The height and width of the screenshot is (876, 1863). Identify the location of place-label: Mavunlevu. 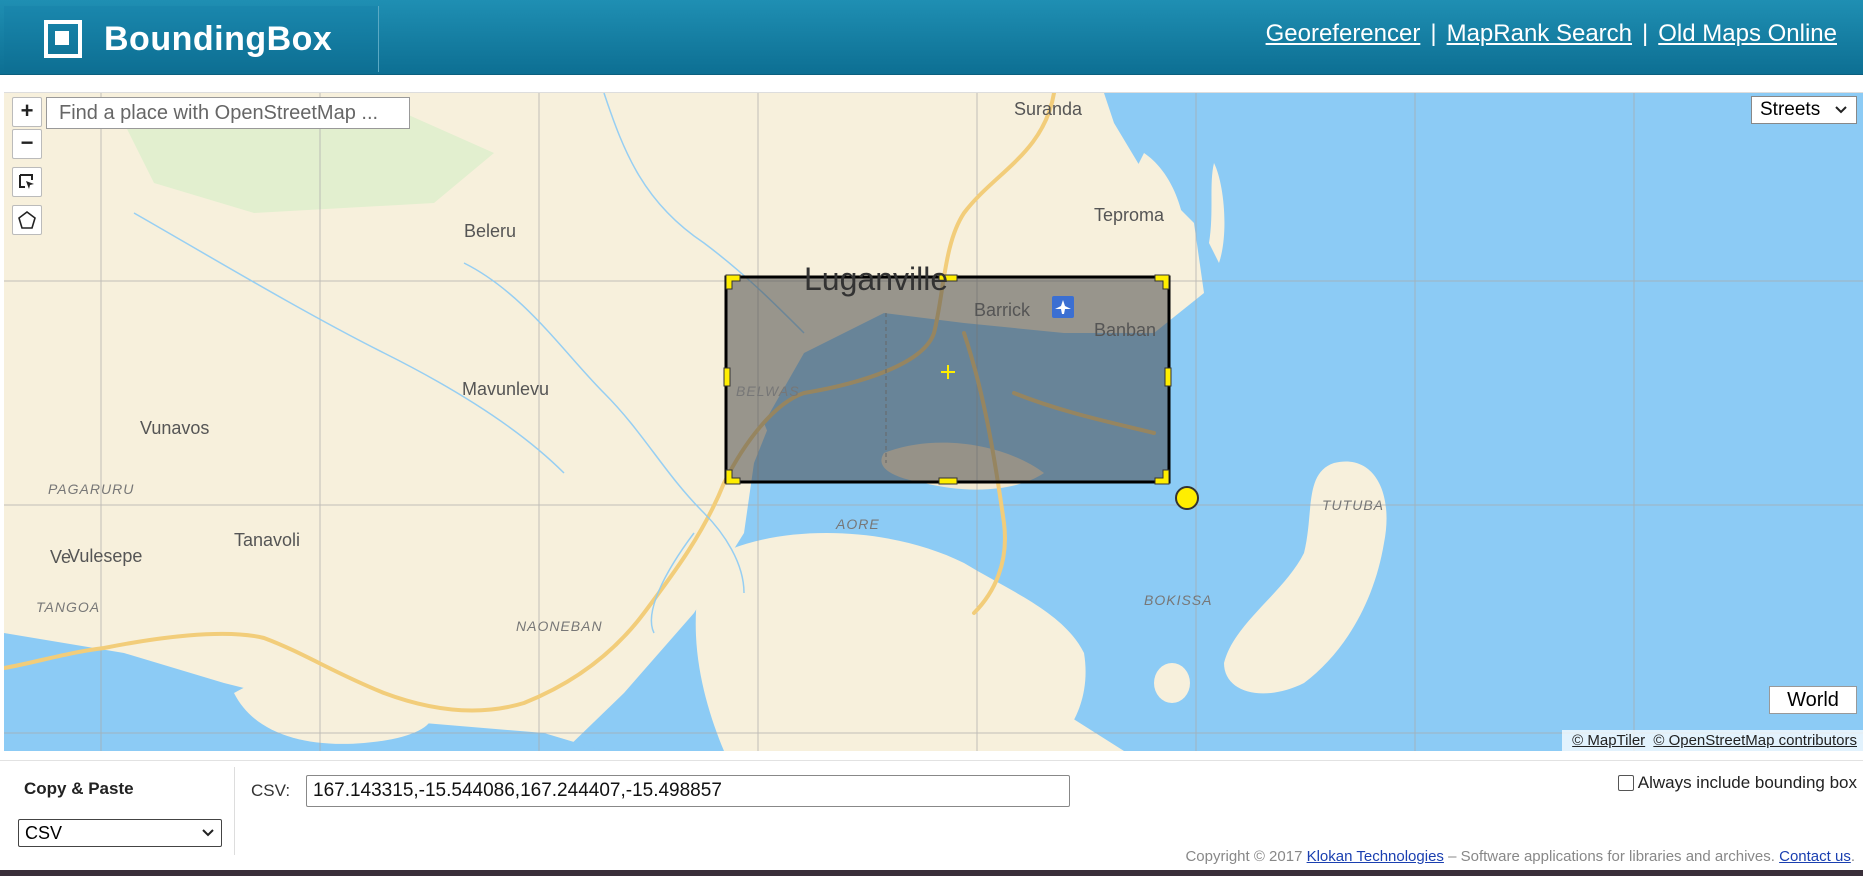
(506, 389).